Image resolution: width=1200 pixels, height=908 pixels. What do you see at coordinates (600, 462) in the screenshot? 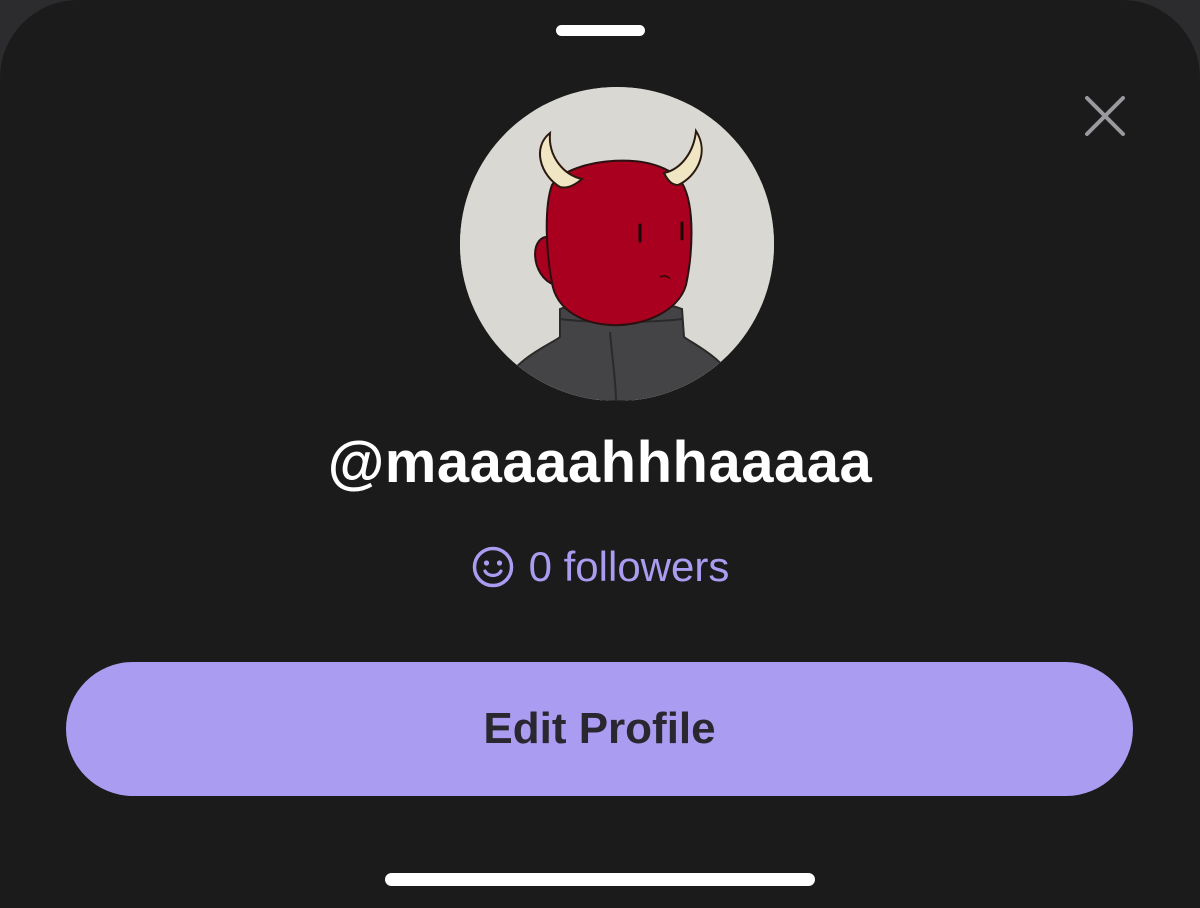
I see `username: @maaaaahhhaaaaa` at bounding box center [600, 462].